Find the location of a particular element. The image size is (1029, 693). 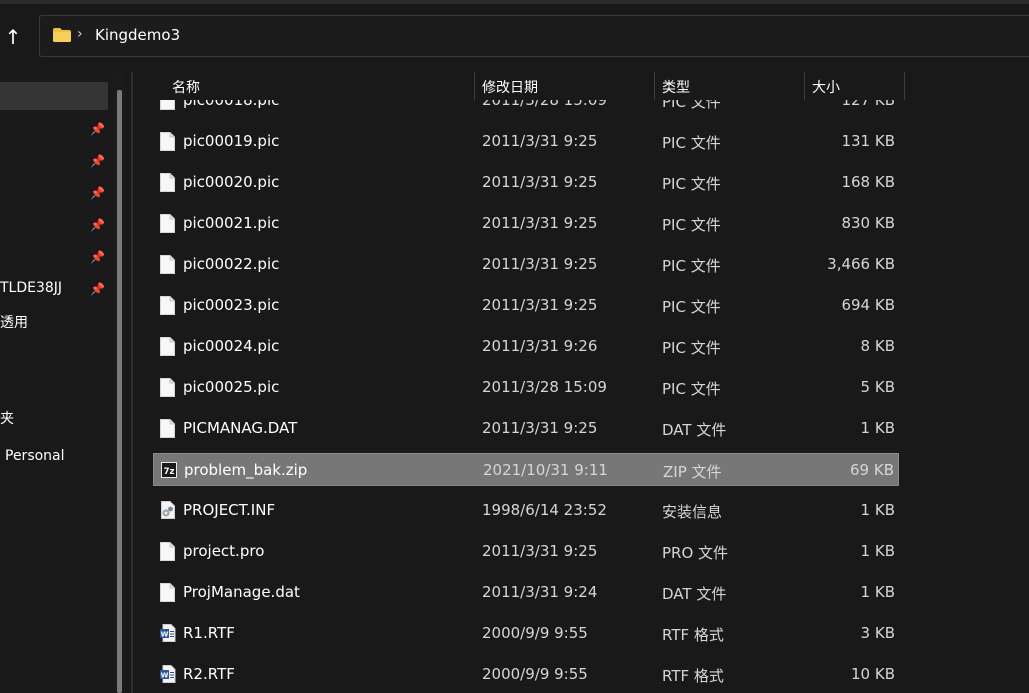

nav-scrollbar-thumb is located at coordinates (119, 391).